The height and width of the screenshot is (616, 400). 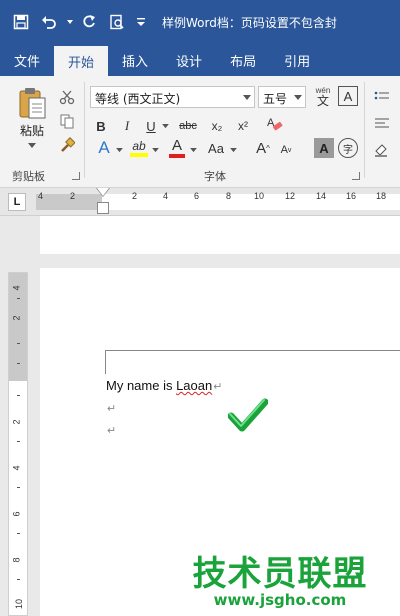 I want to click on font-size-select: 五号, so click(x=282, y=97).